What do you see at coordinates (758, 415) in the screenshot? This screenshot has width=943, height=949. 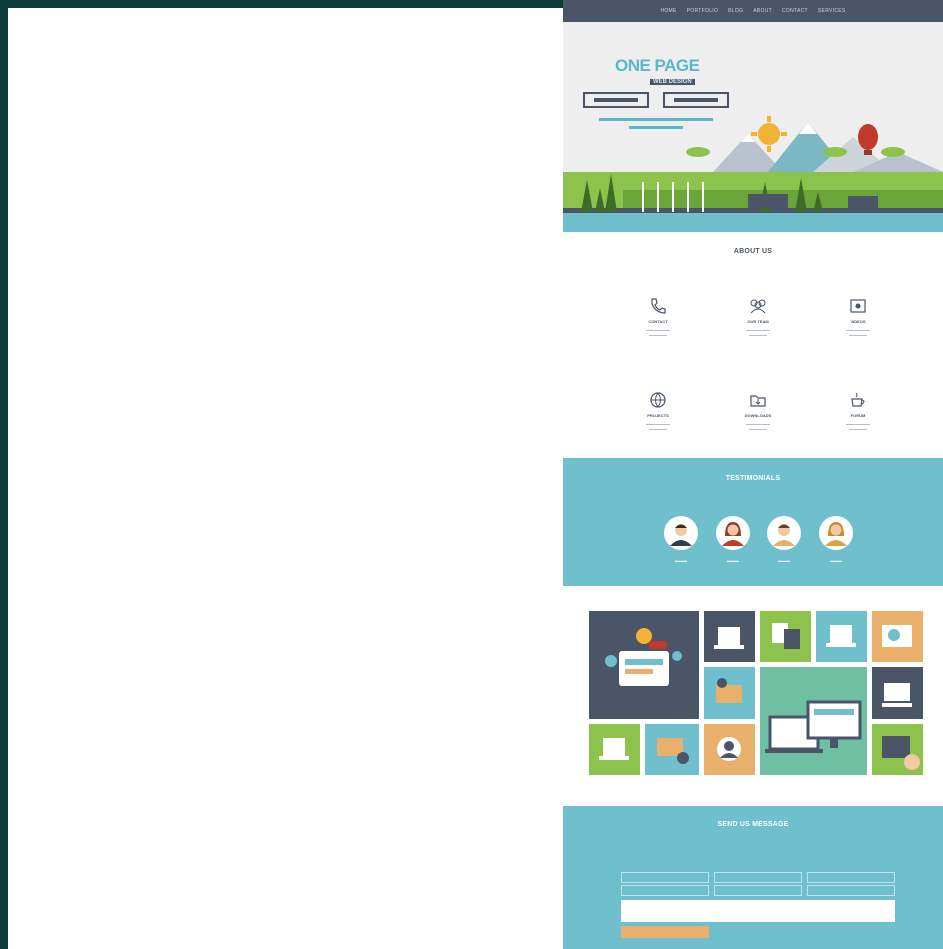 I see `feature-label: DOWNLOADS` at bounding box center [758, 415].